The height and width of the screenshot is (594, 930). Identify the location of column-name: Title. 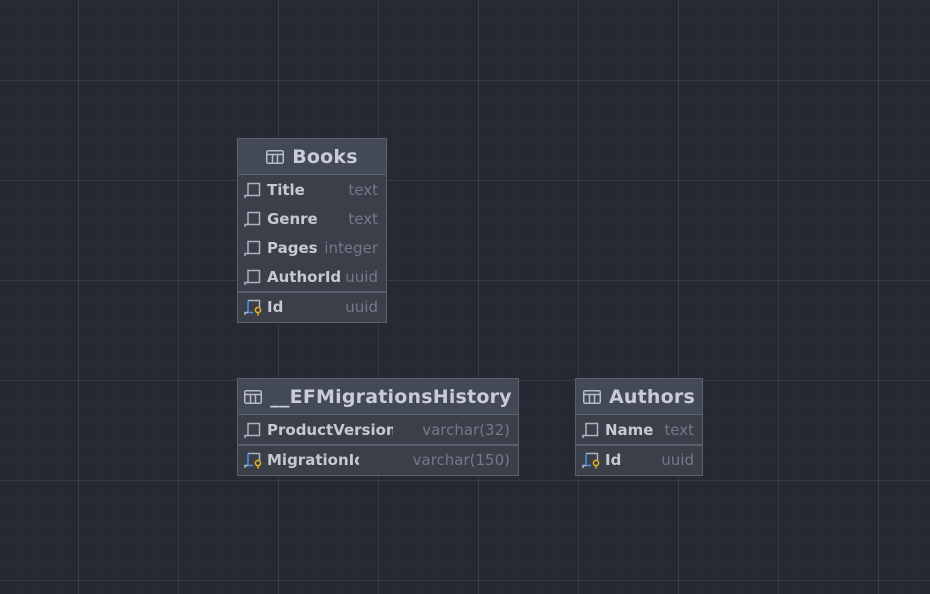
(286, 189).